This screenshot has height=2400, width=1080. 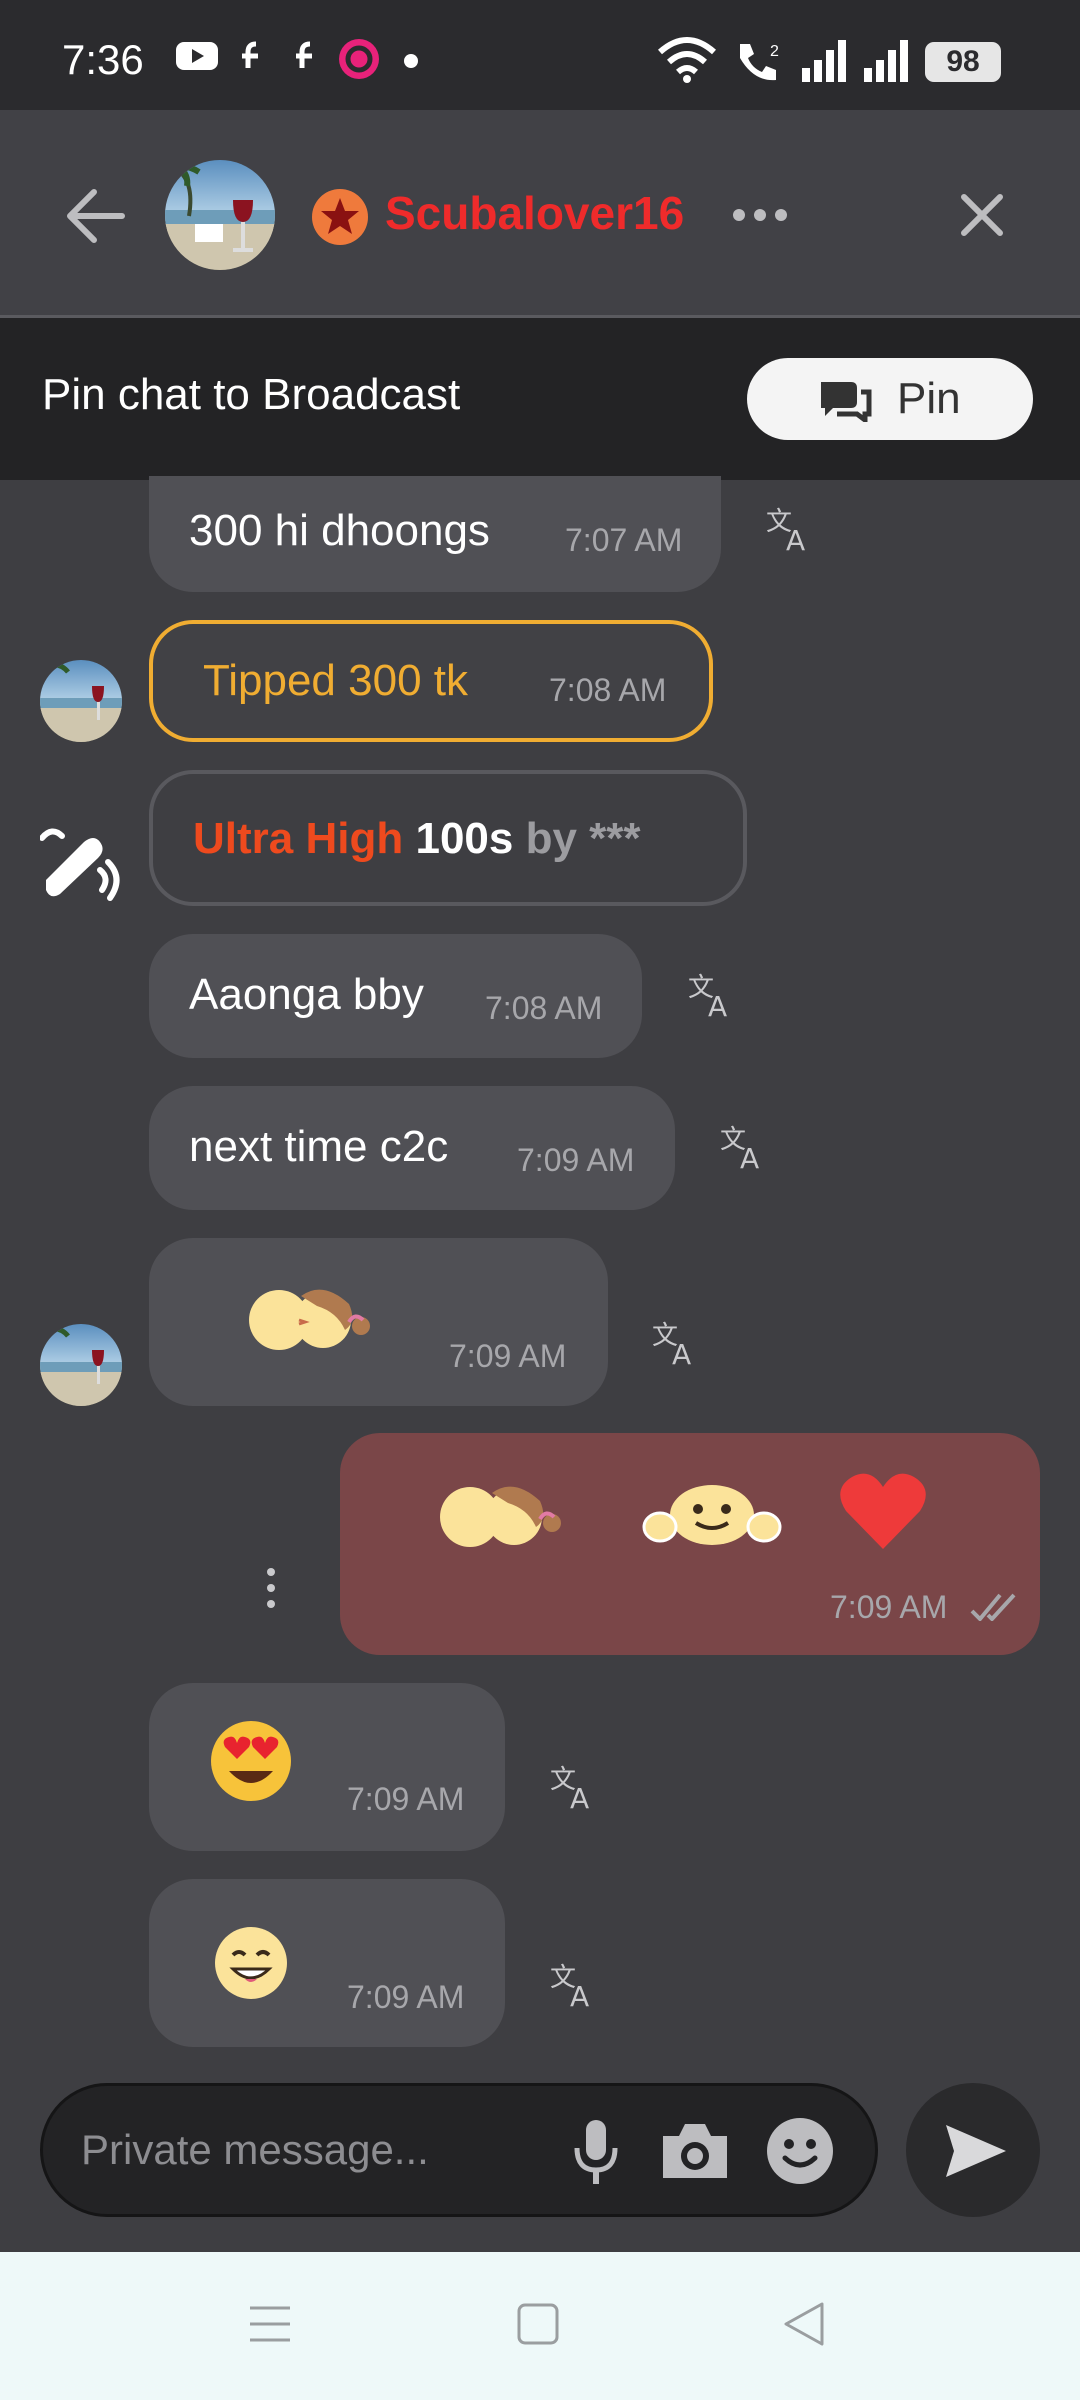 I want to click on hugging-face-emoji, so click(x=712, y=1515).